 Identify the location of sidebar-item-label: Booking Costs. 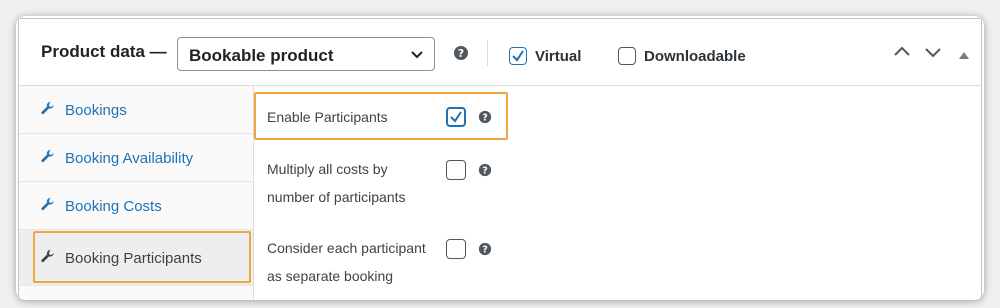
(113, 206).